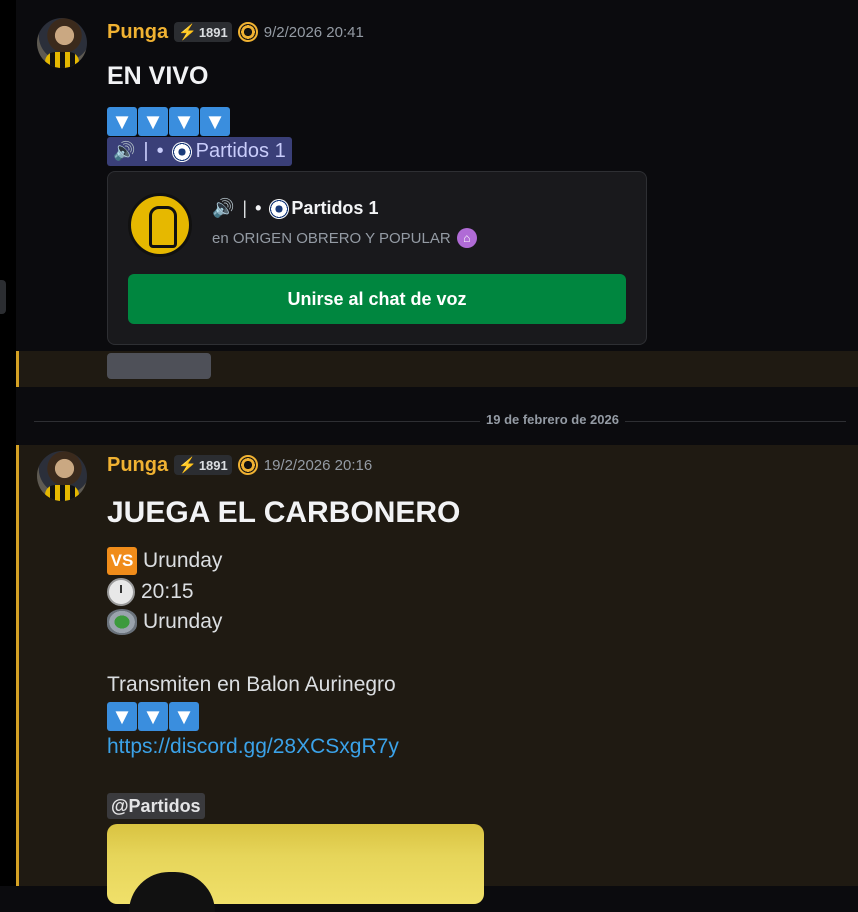 The image size is (858, 912). Describe the element at coordinates (158, 76) in the screenshot. I see `message-title: EN VIVO` at that location.